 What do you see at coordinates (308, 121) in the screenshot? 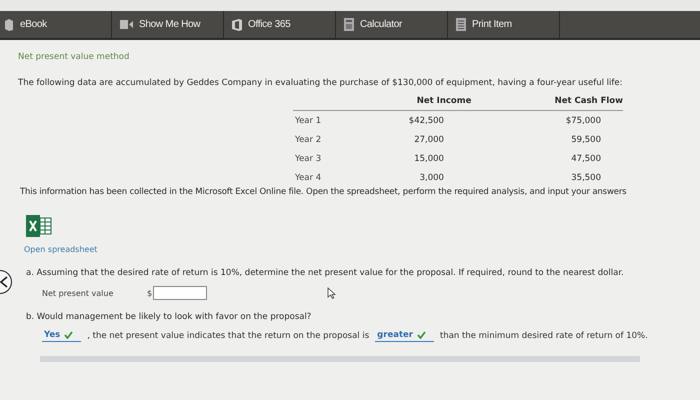
I see `row-label: Year 1` at bounding box center [308, 121].